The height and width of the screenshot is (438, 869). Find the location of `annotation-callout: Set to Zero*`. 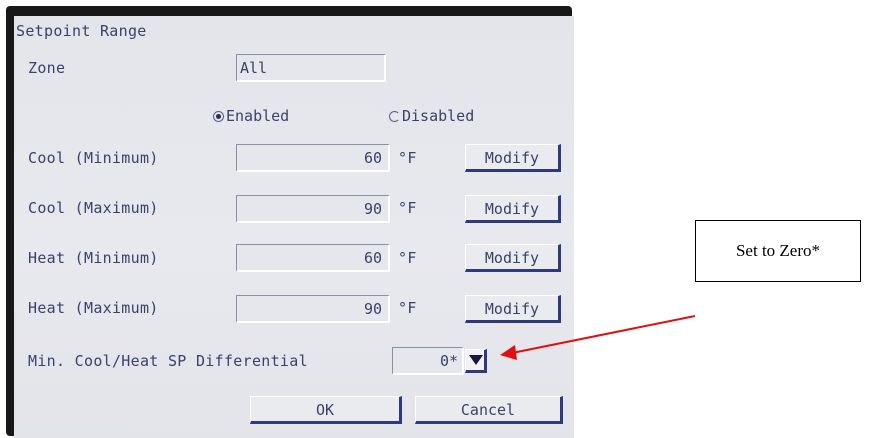

annotation-callout: Set to Zero* is located at coordinates (778, 251).